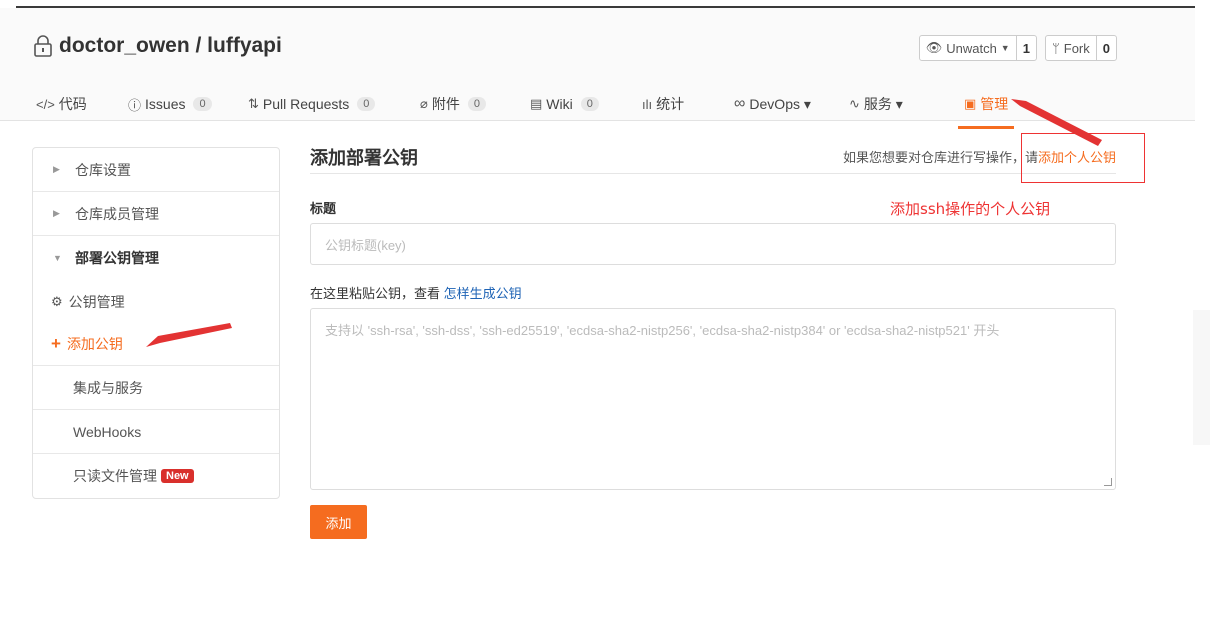 The width and height of the screenshot is (1210, 619). I want to click on arrow-to-add-key, so click(189, 335).